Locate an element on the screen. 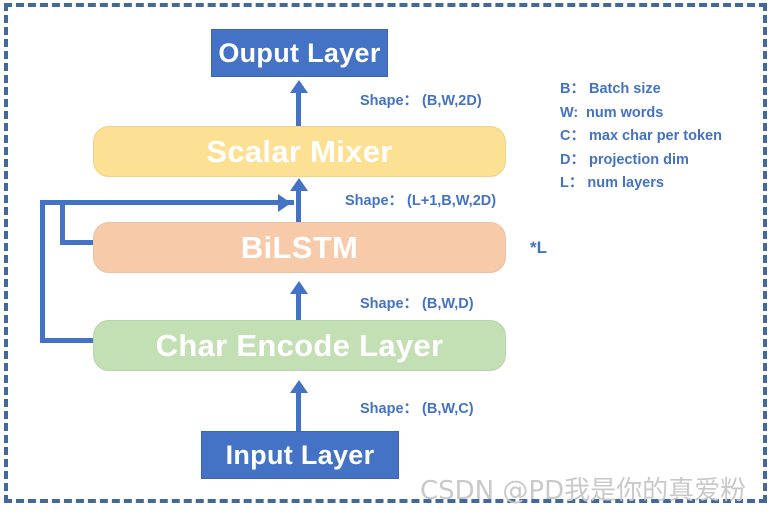  legend-key-w: W: is located at coordinates (569, 112).